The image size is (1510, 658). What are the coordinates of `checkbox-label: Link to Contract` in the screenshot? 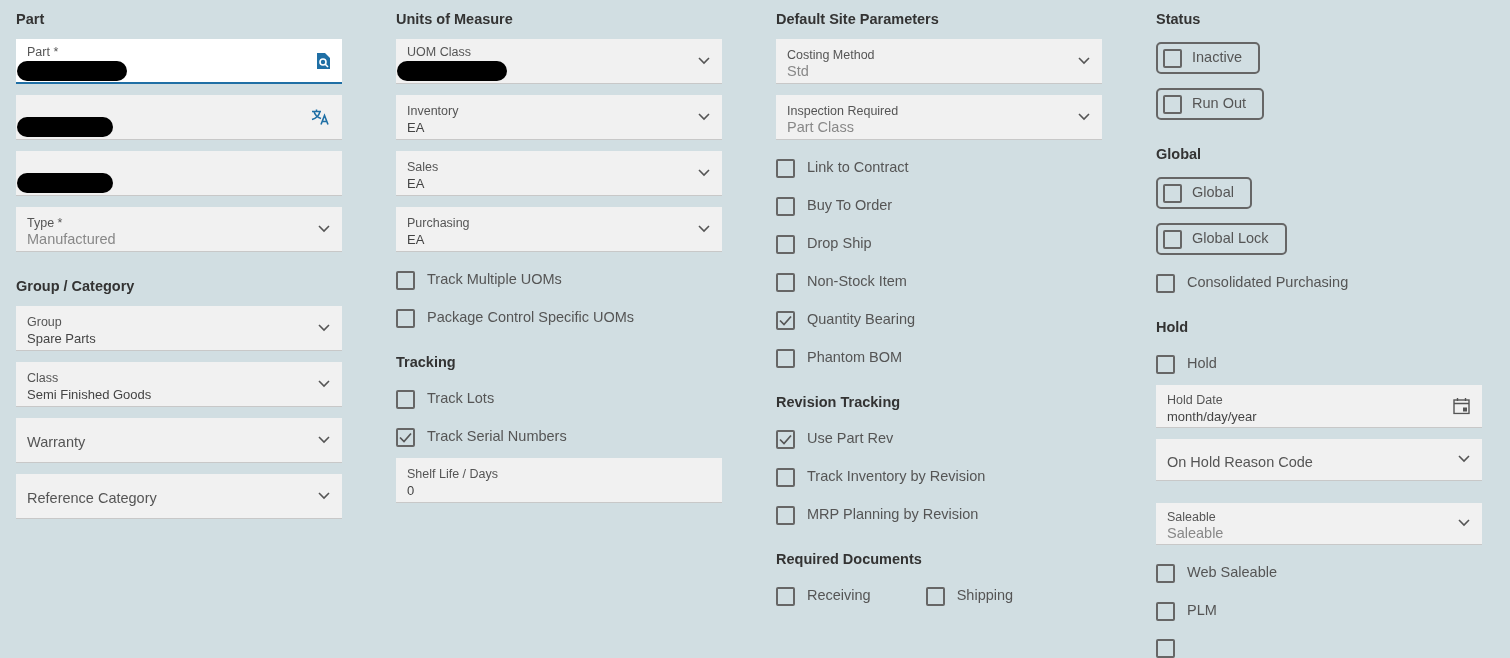 It's located at (858, 168).